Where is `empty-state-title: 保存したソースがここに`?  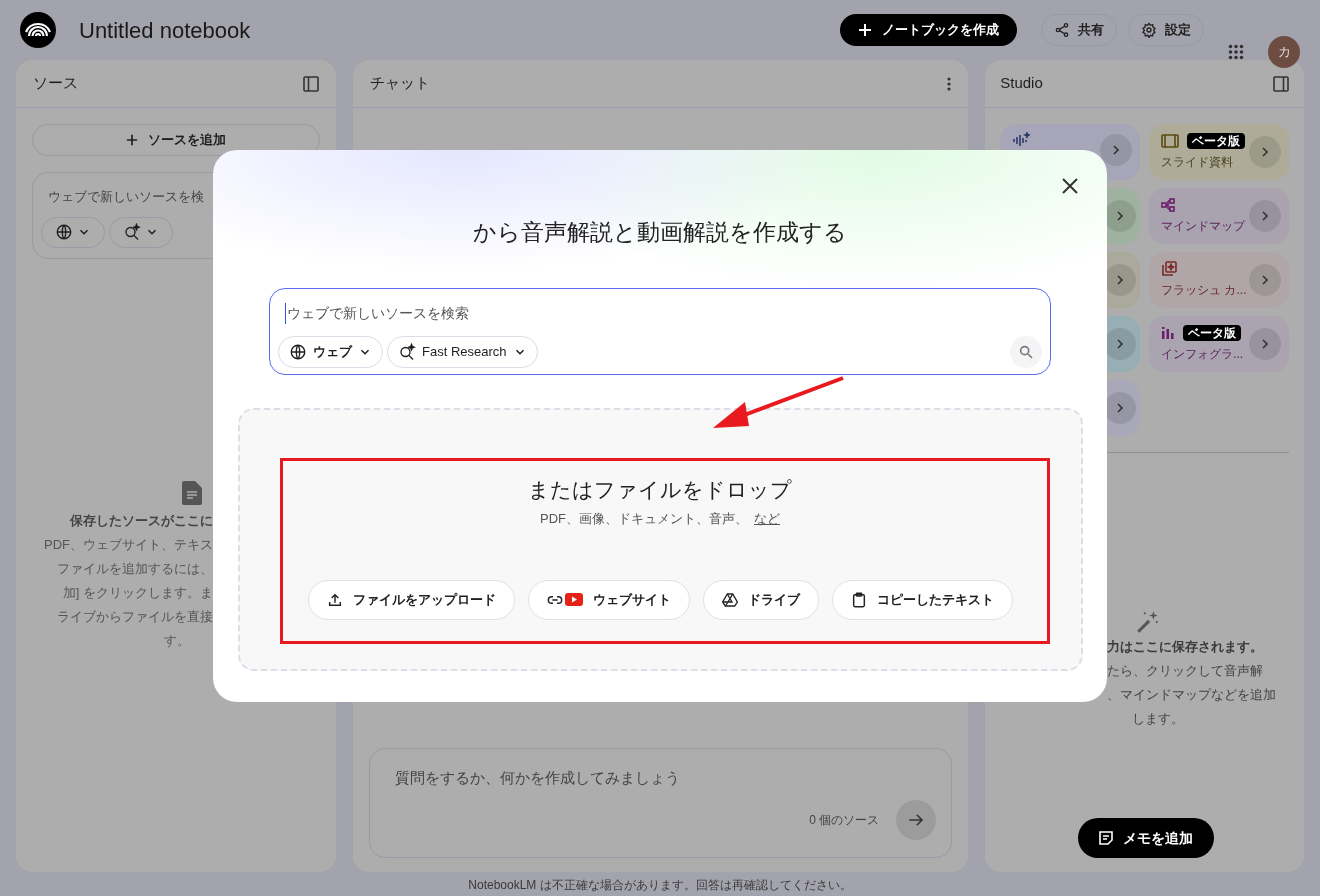
empty-state-title: 保存したソースがここに is located at coordinates (141, 521).